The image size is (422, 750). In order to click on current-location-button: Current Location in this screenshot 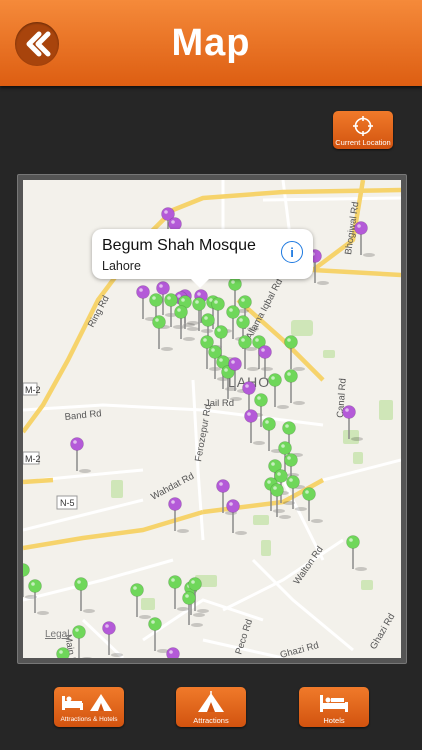, I will do `click(363, 130)`.